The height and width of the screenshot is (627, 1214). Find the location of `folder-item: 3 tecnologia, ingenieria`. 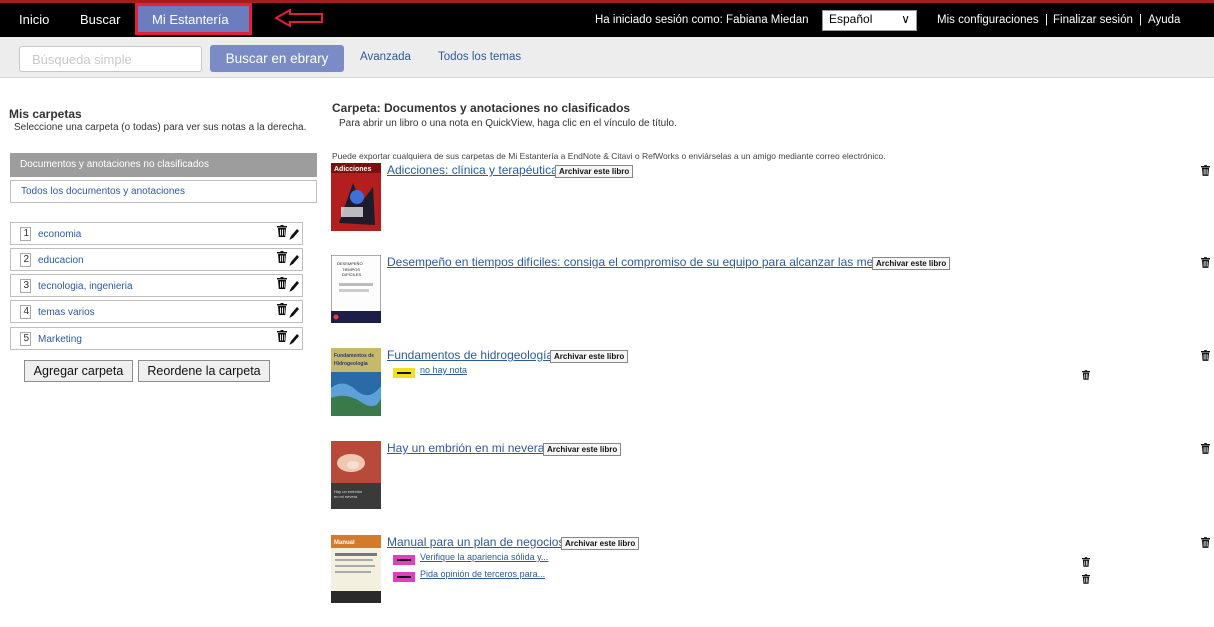

folder-item: 3 tecnologia, ingenieria is located at coordinates (156, 285).